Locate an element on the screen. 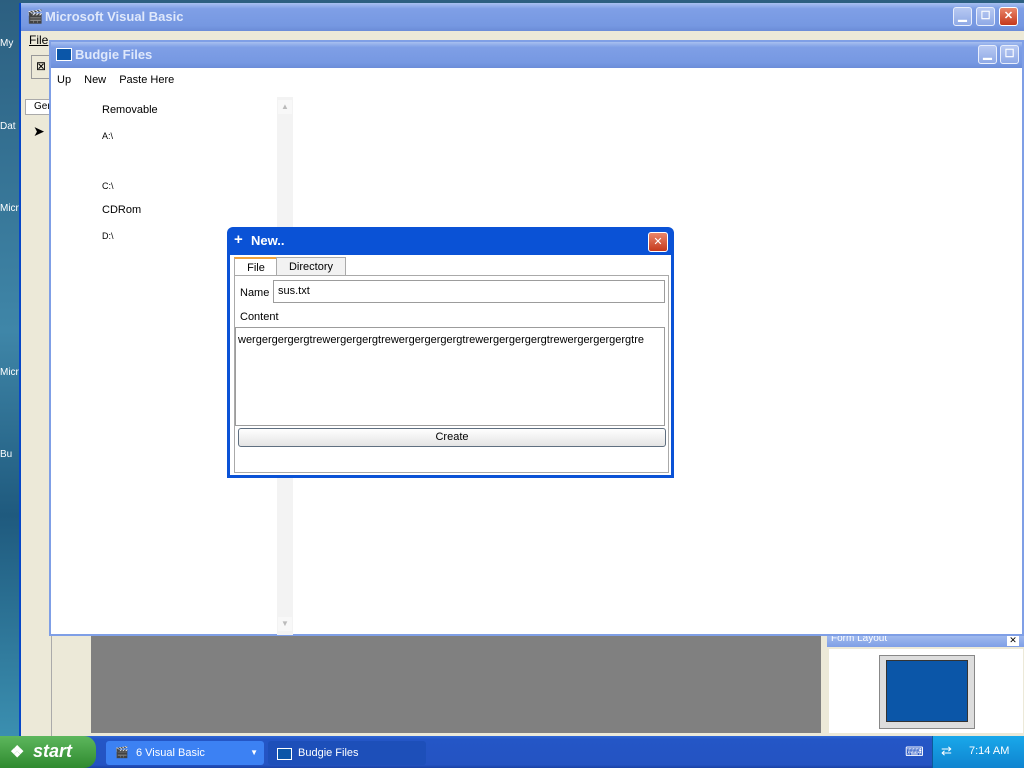 Image resolution: width=1024 pixels, height=768 pixels. start-label: start is located at coordinates (53, 751).